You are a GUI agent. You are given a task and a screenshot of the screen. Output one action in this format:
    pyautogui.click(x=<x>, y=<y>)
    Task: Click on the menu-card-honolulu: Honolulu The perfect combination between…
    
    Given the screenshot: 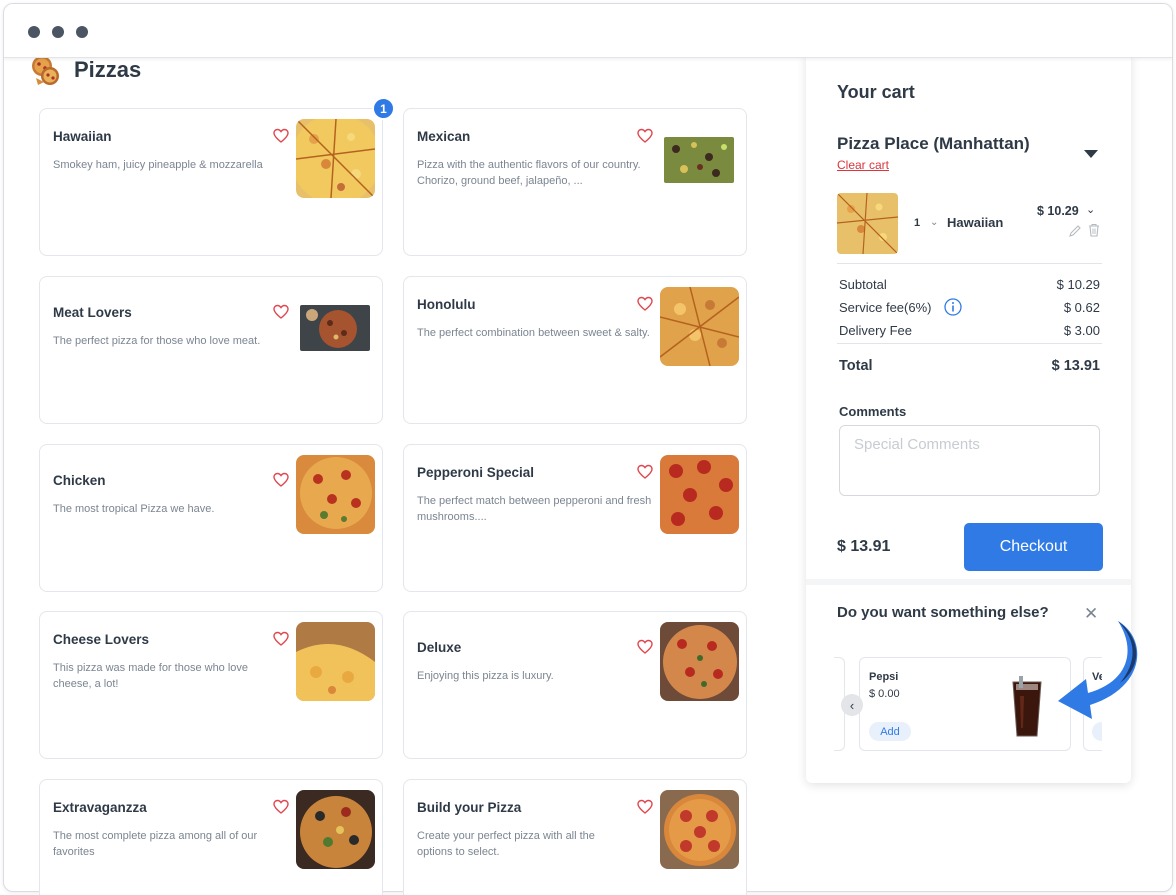 What is the action you would take?
    pyautogui.click(x=575, y=350)
    